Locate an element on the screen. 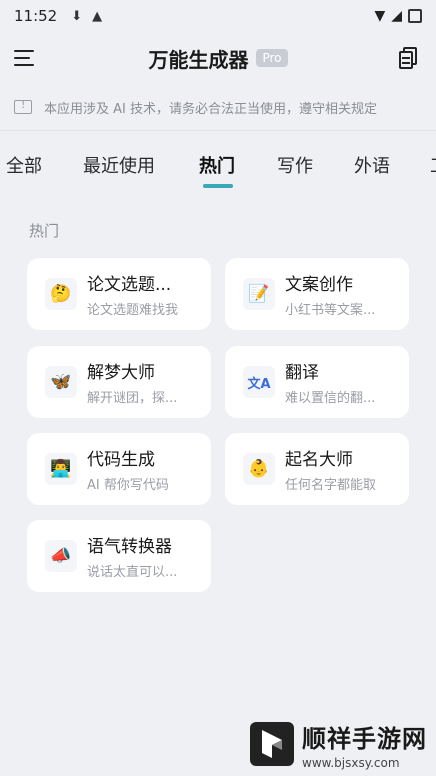  thinking-face-icon: 🤔 is located at coordinates (61, 294).